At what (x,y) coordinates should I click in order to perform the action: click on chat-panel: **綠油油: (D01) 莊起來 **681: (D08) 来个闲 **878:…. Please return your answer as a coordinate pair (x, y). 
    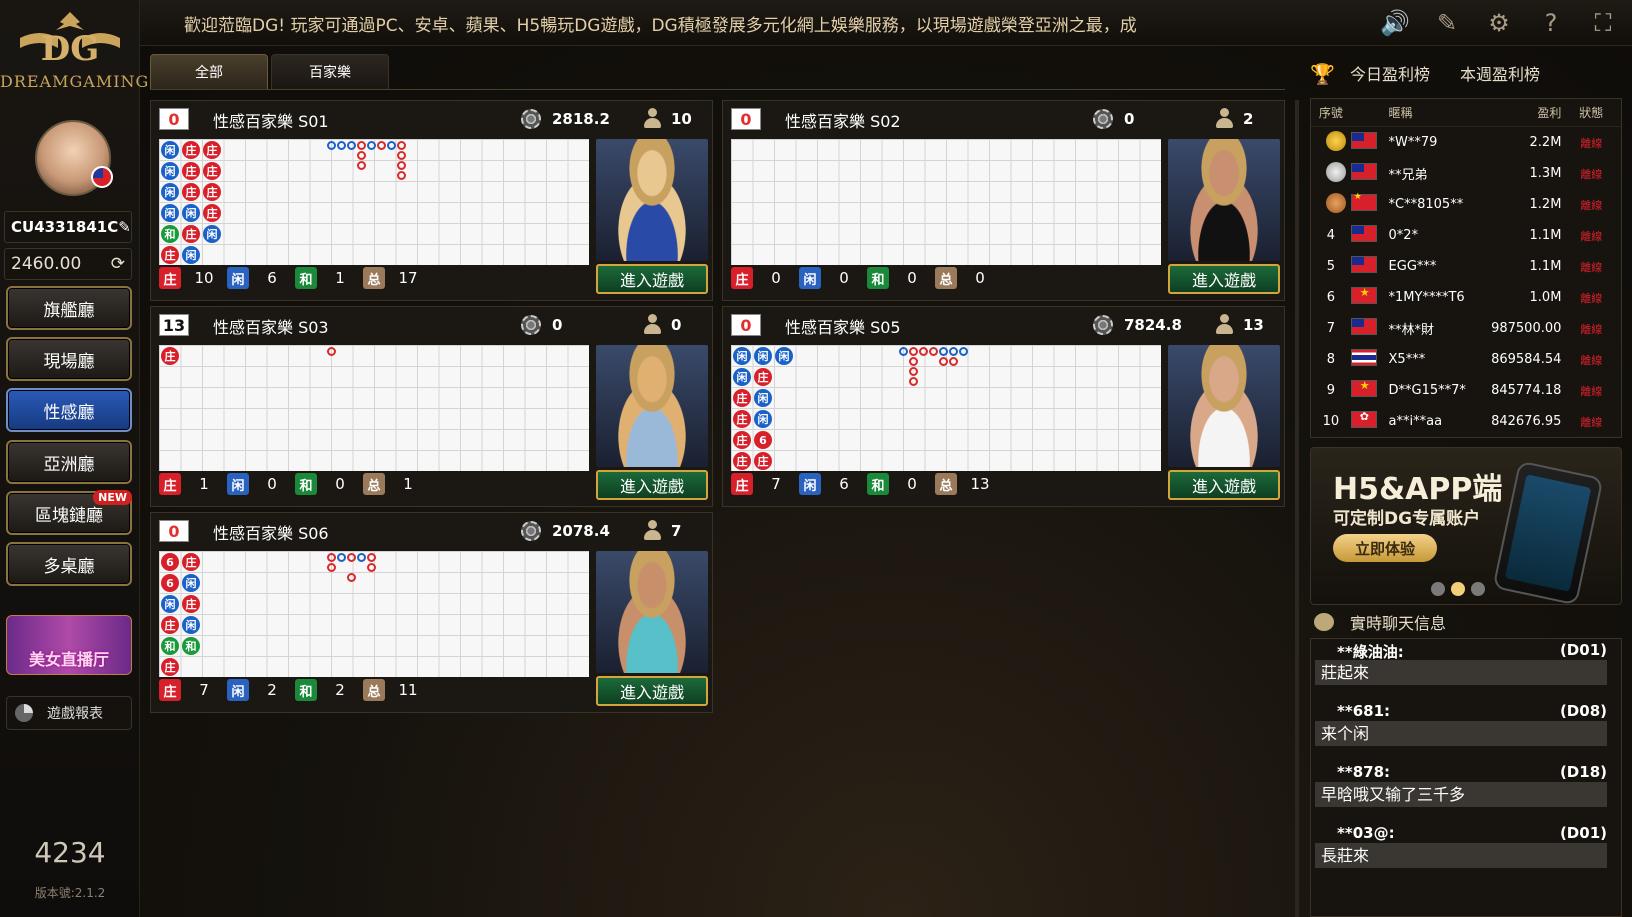
    Looking at the image, I should click on (1466, 777).